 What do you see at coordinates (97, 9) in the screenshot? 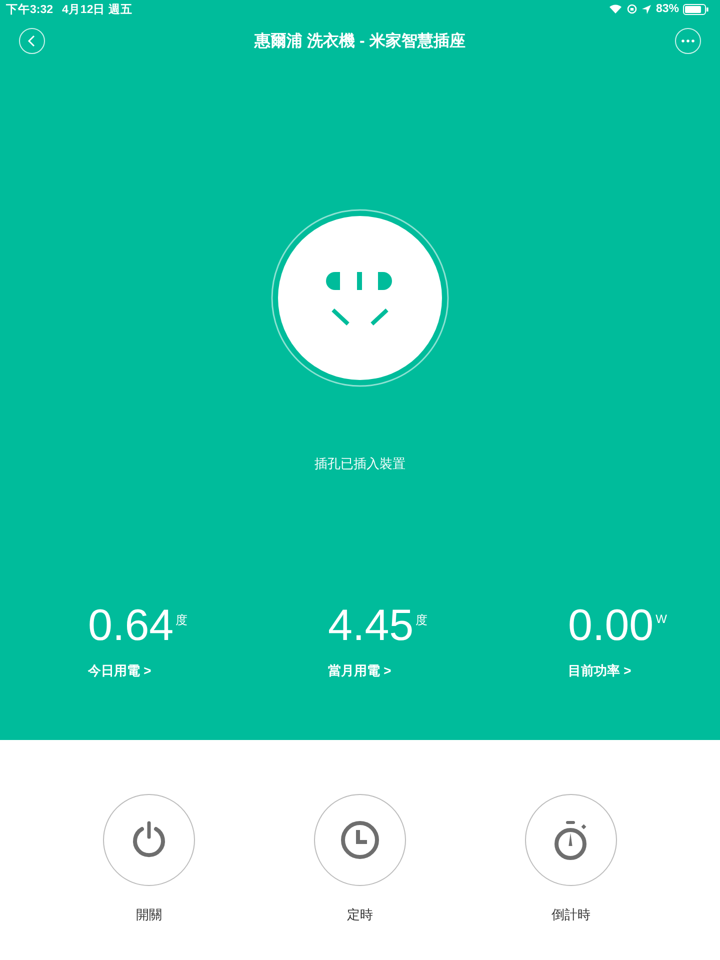
I see `status-date: 4月12日 週五` at bounding box center [97, 9].